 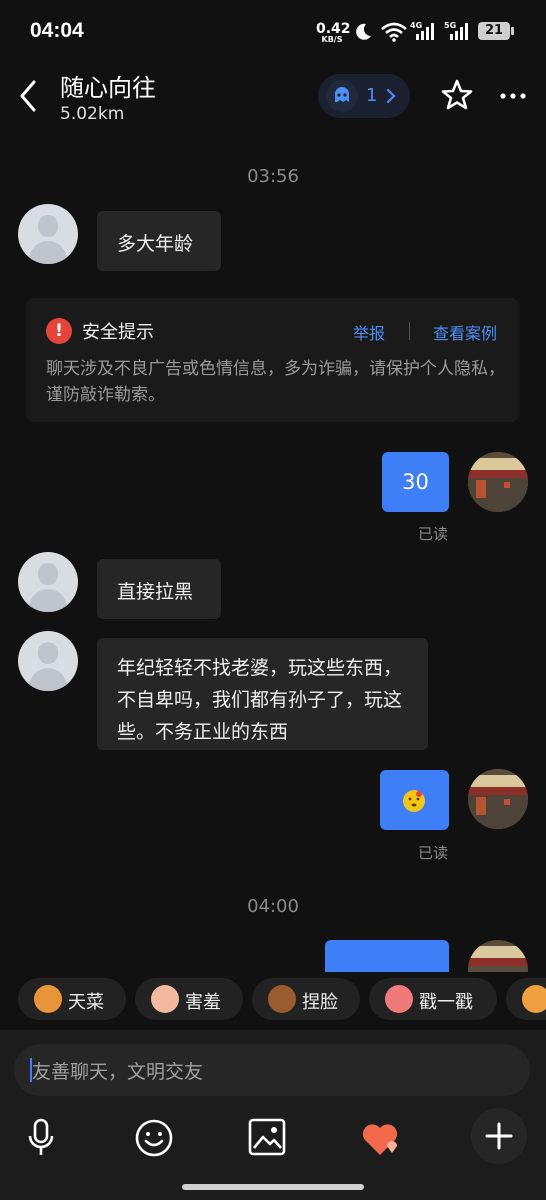 I want to click on safety-tip-text: 聊天涉及不良广告或色情信息，多为诈骗，请保护个人隐私，谨防敲诈勒索。, so click(x=275, y=382).